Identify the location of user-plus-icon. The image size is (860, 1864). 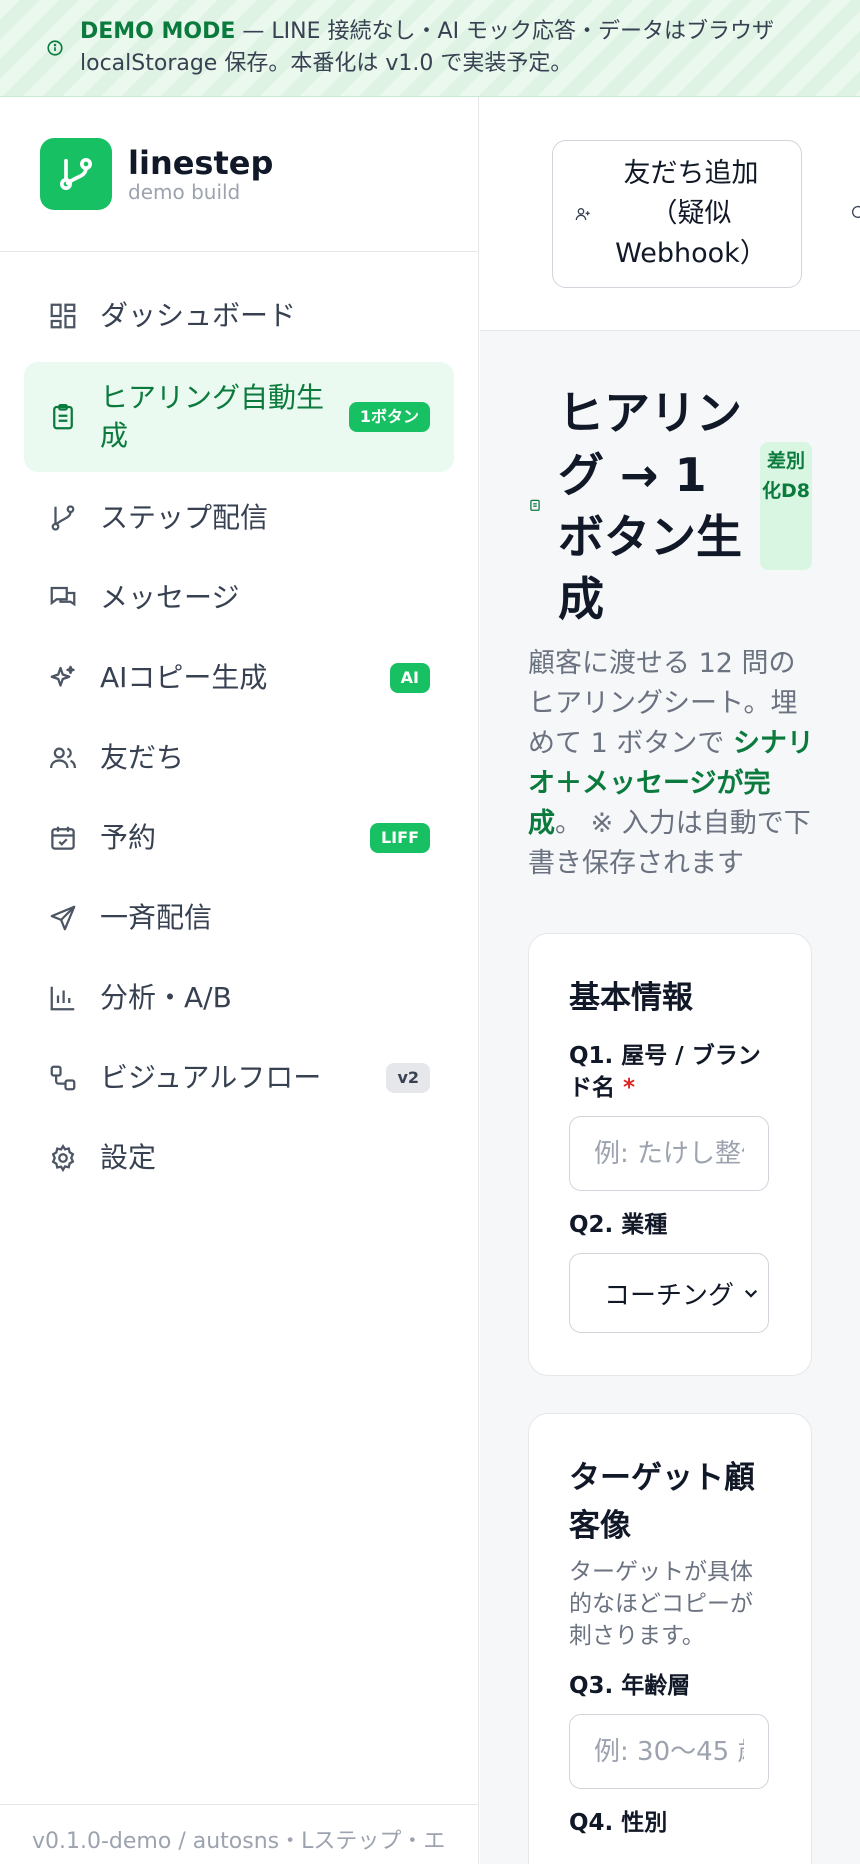
(582, 214).